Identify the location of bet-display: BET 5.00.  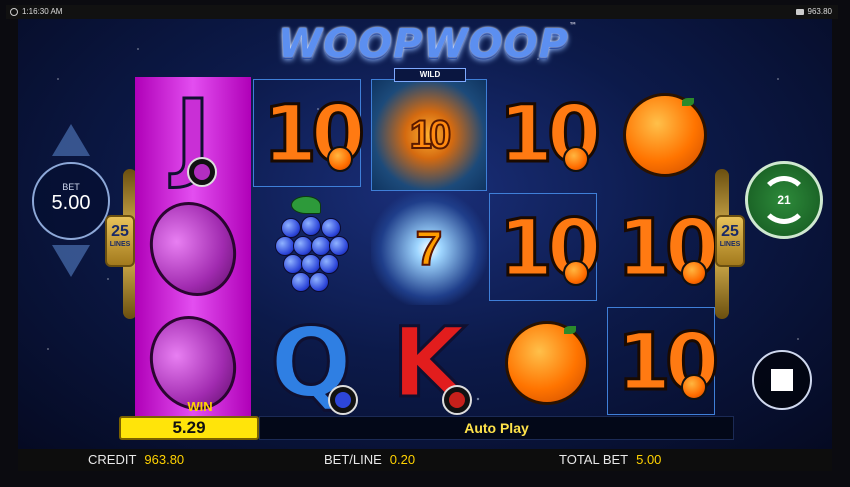
(71, 201).